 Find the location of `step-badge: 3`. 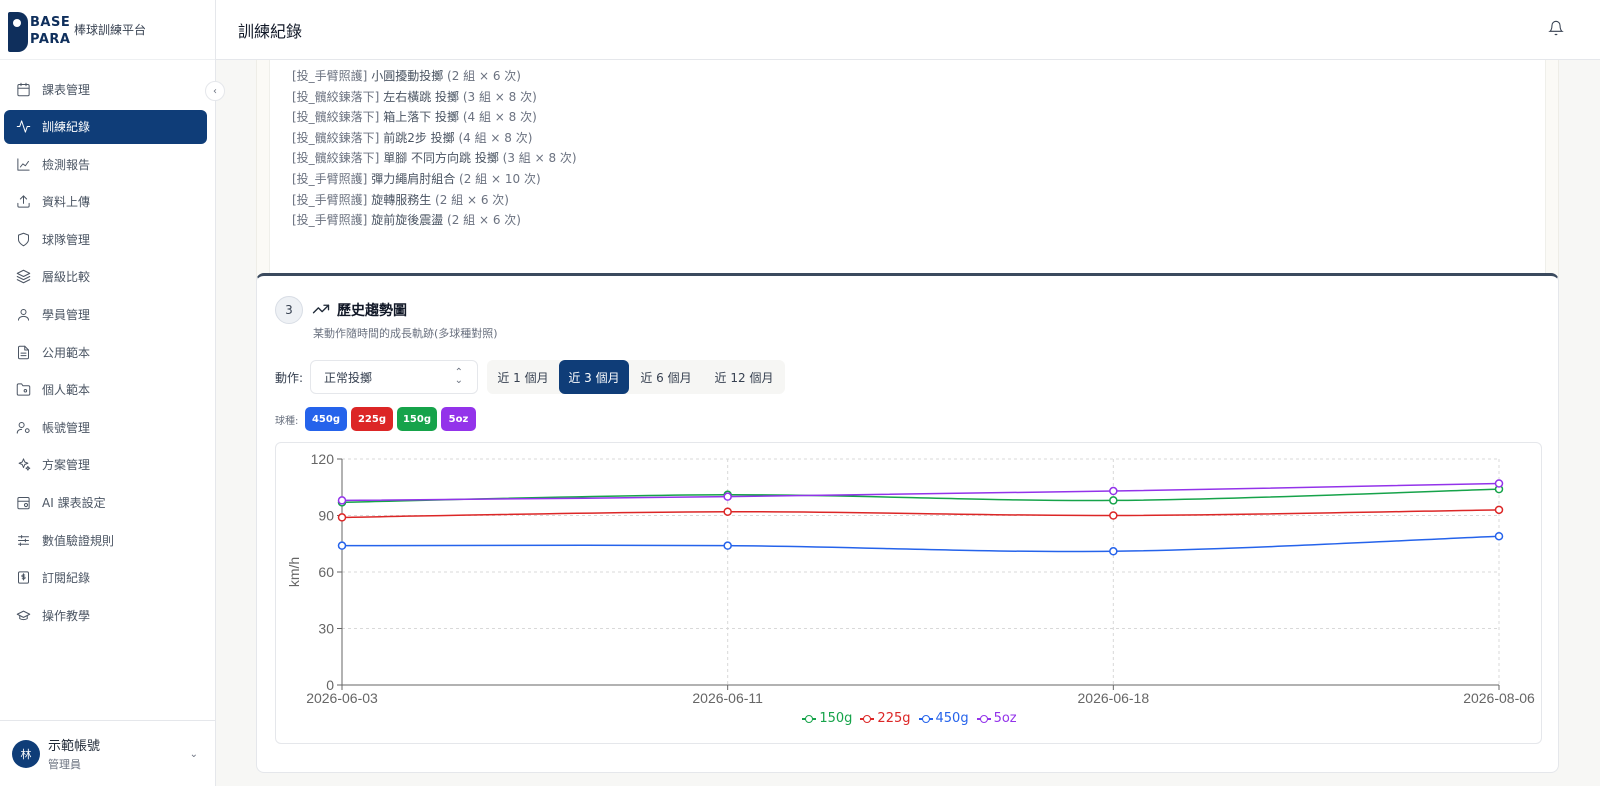

step-badge: 3 is located at coordinates (289, 310).